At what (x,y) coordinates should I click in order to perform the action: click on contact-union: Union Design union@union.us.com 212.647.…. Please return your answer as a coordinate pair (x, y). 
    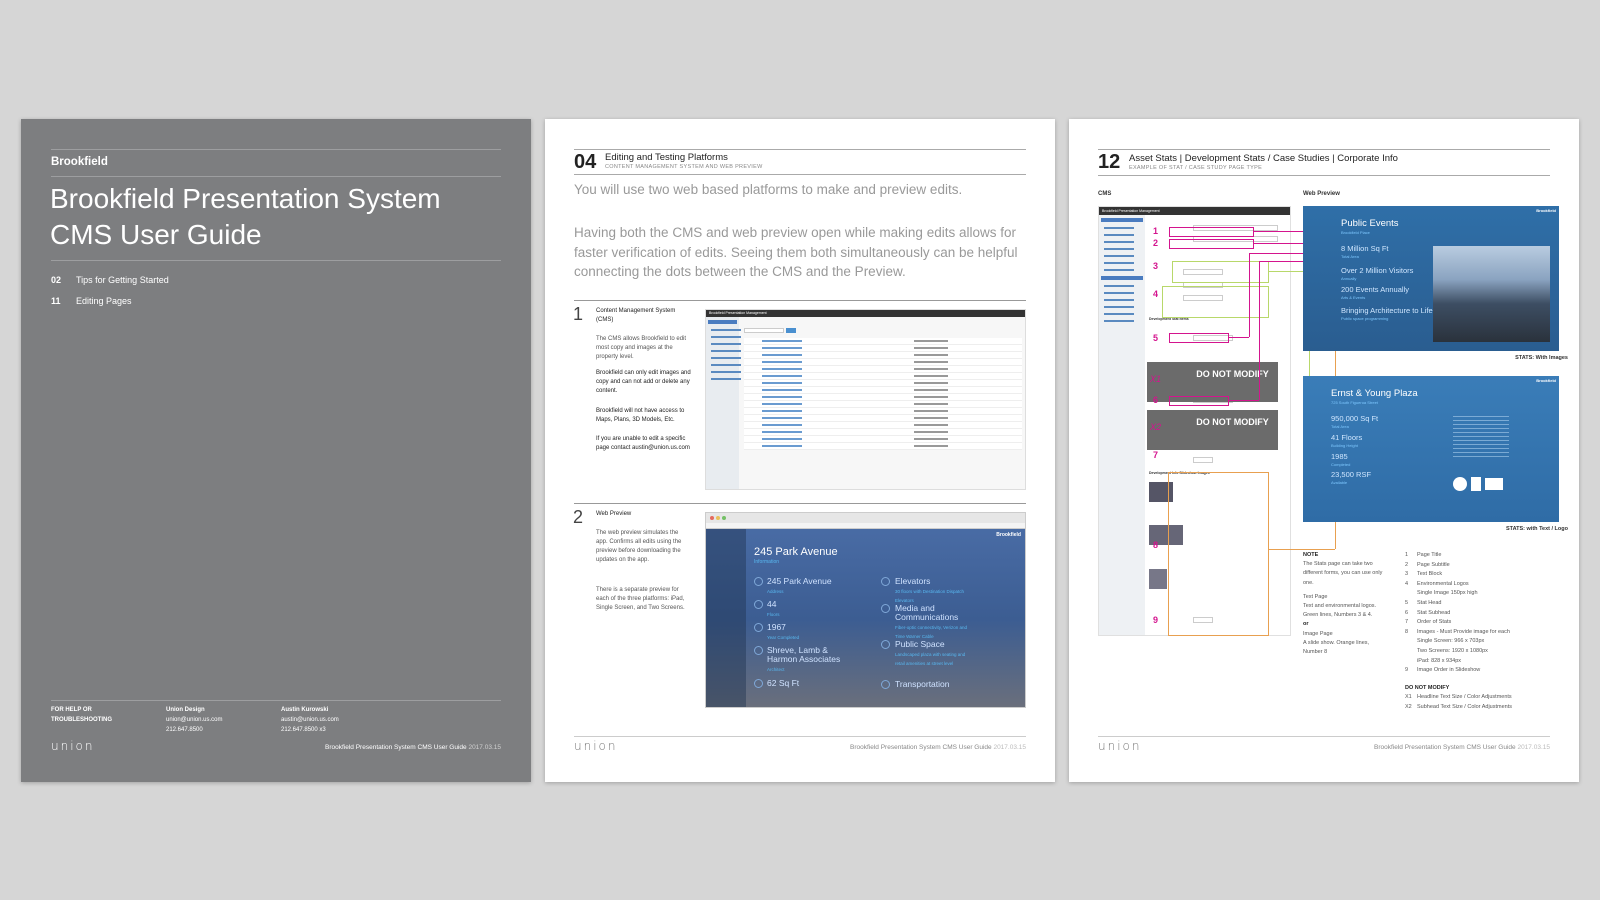
    Looking at the image, I should click on (194, 720).